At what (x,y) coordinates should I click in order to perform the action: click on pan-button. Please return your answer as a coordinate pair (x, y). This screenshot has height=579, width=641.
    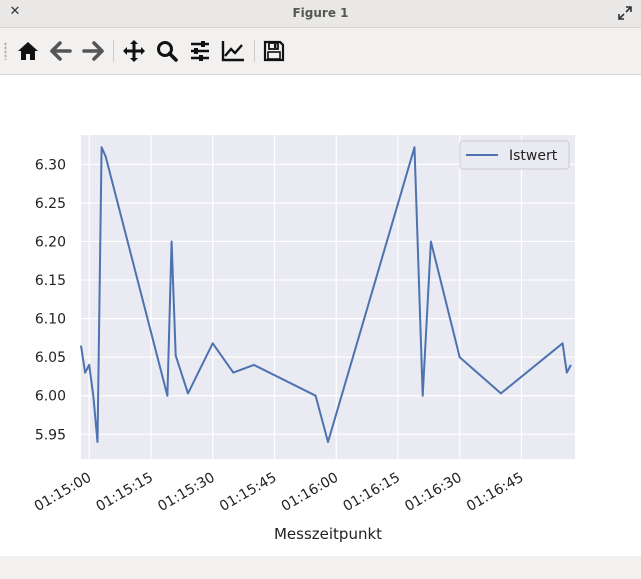
    Looking at the image, I should click on (134, 51).